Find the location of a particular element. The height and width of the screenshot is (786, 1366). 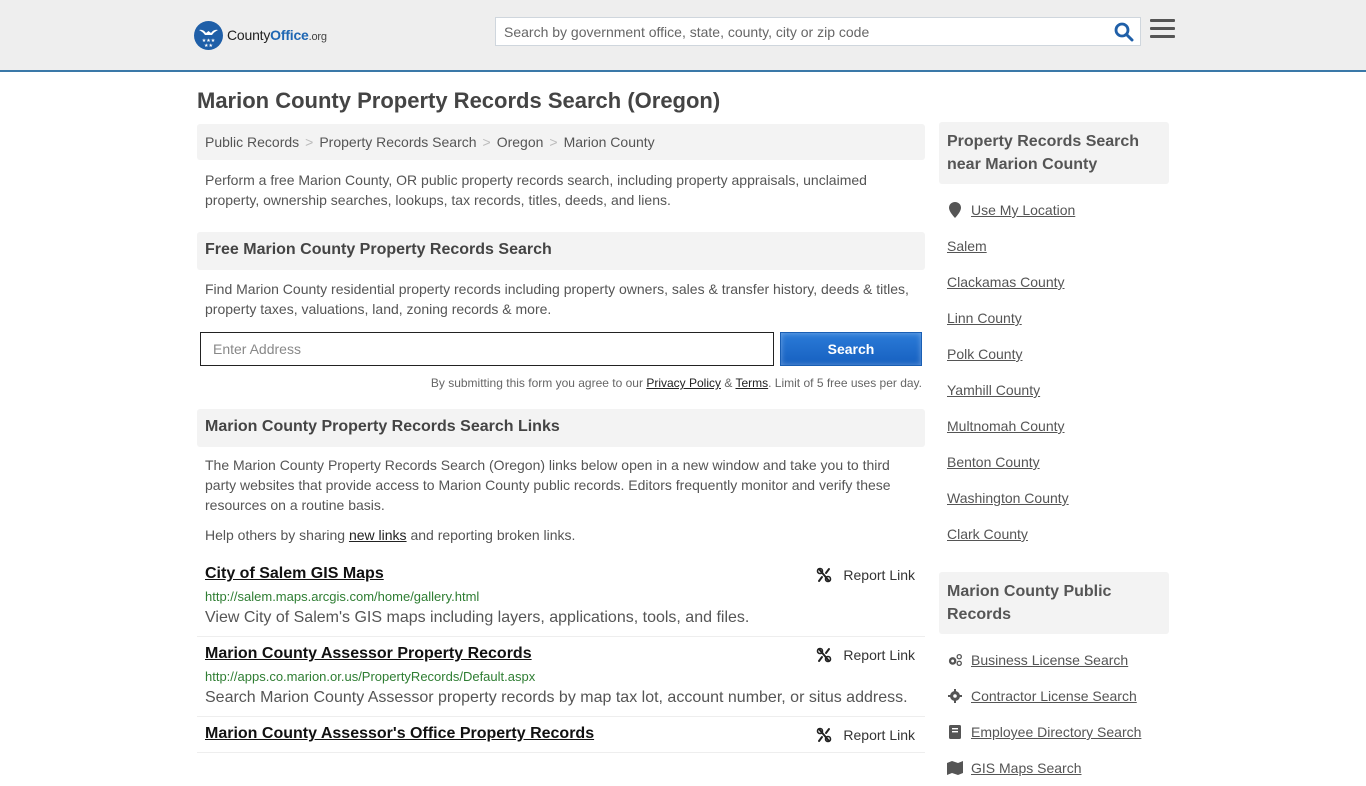

breadcrumb-current: Marion County is located at coordinates (609, 142).